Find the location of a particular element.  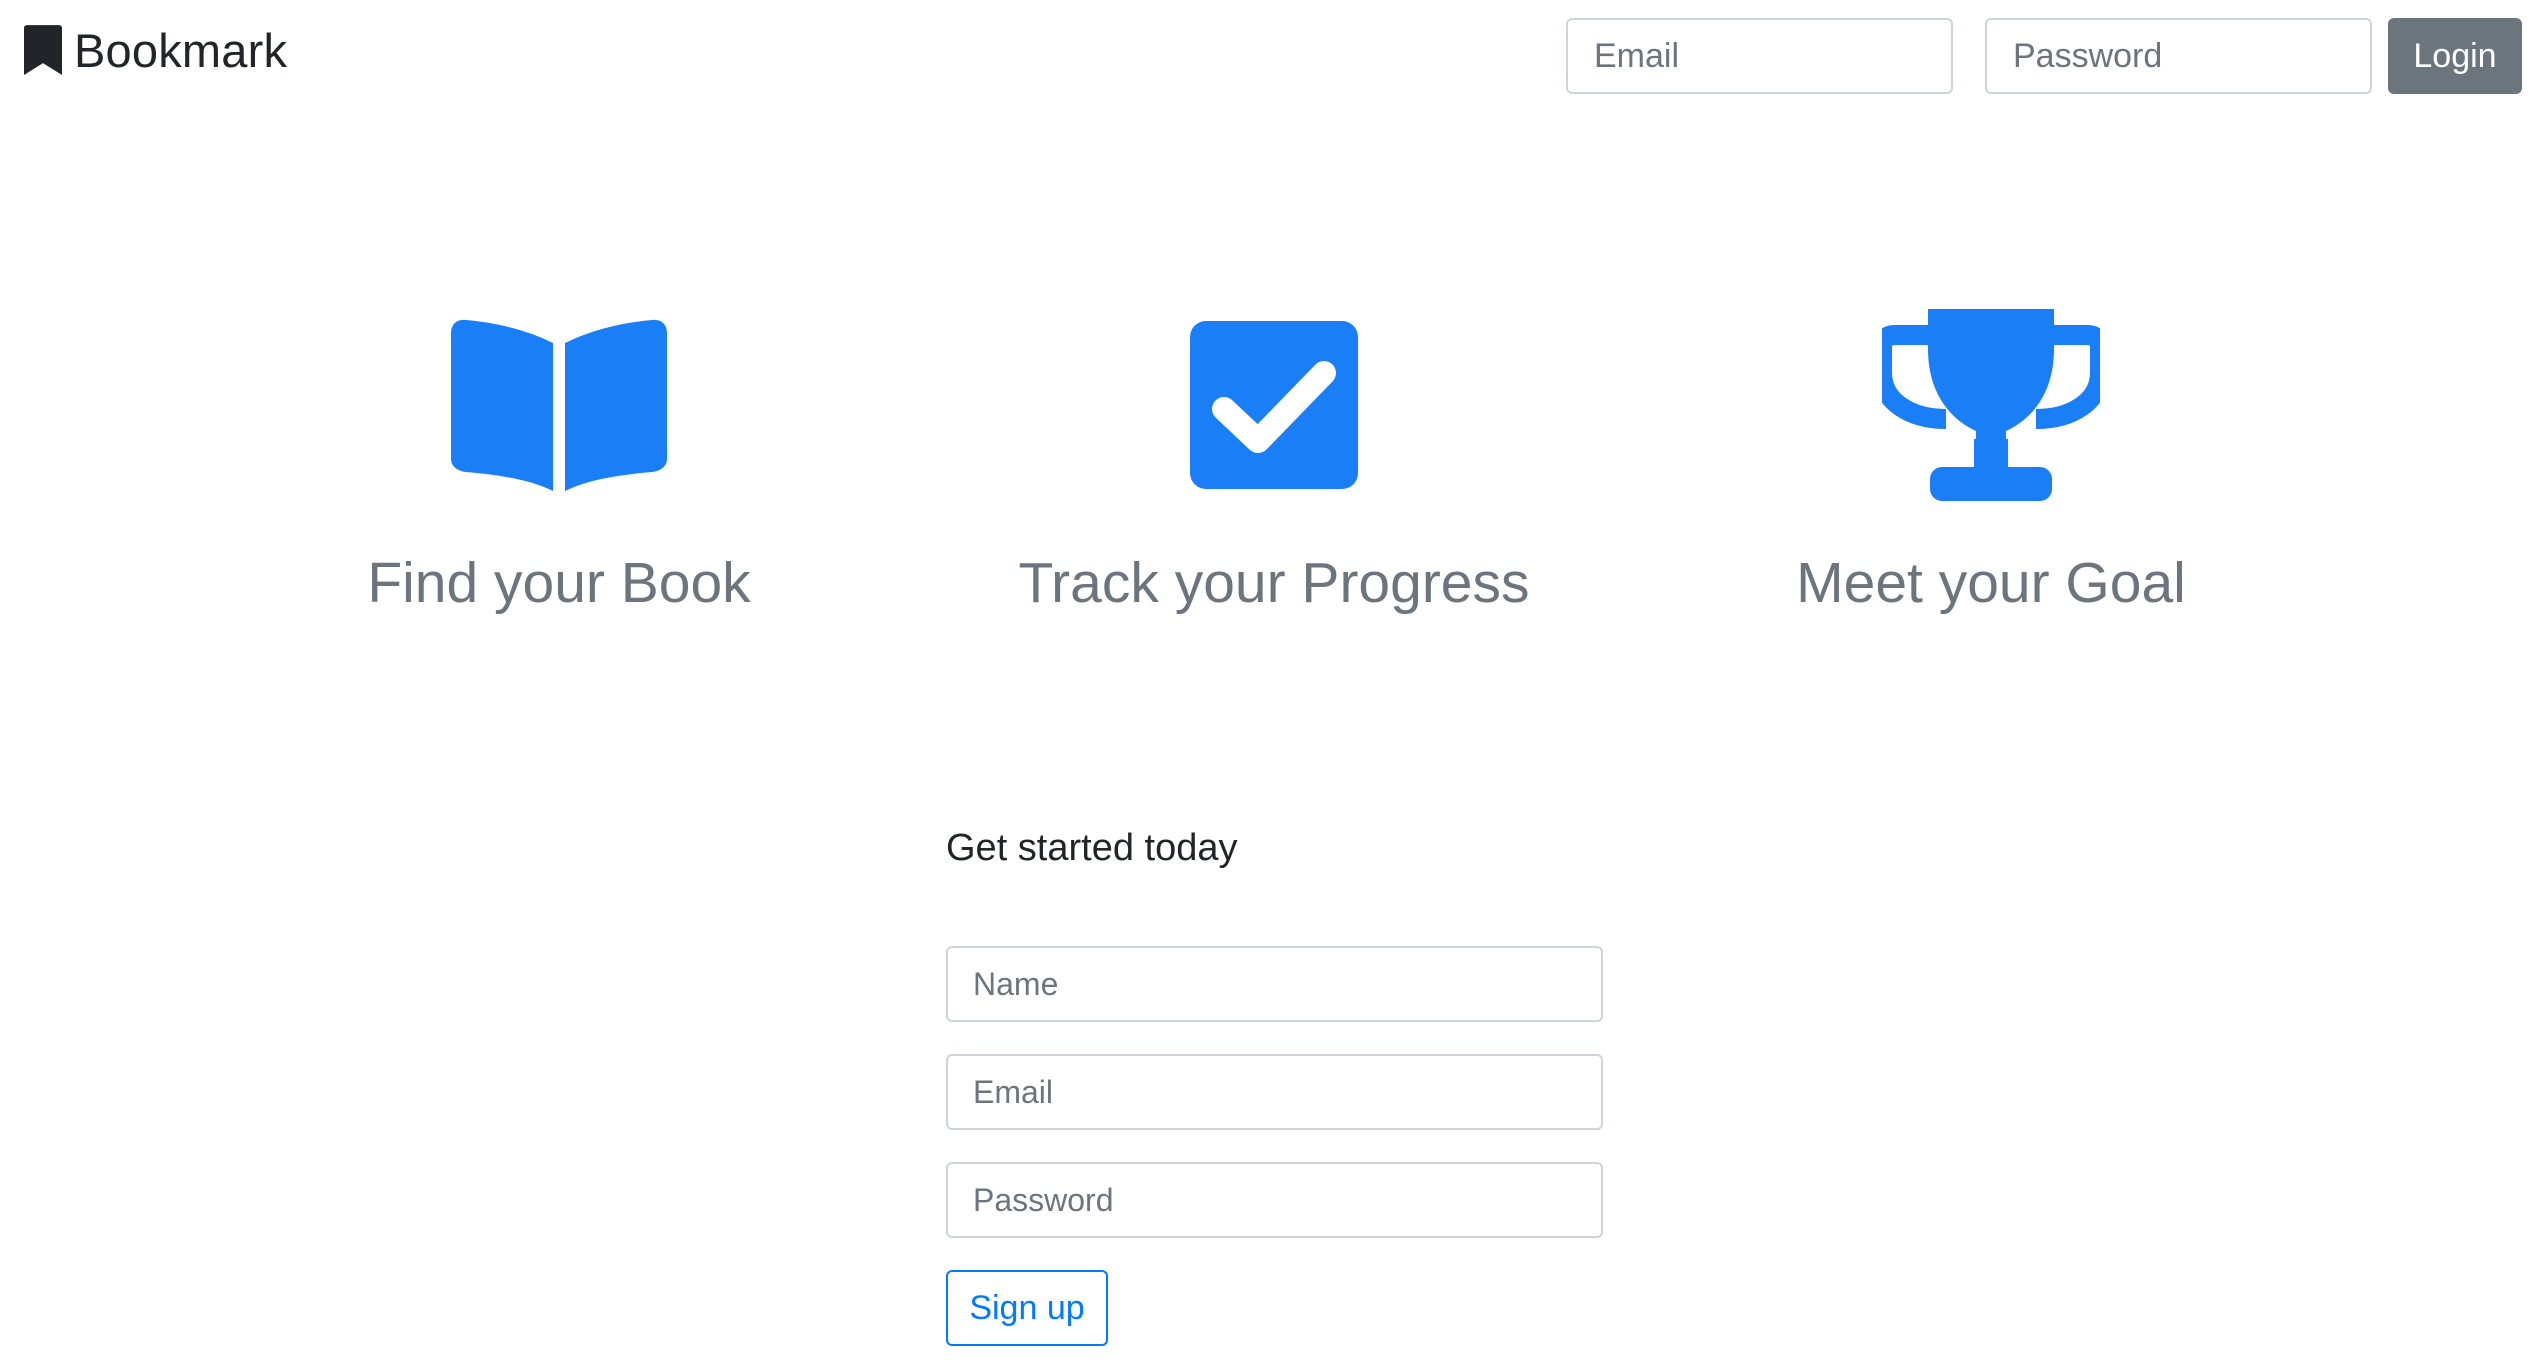

bookmark-icon is located at coordinates (43, 50).